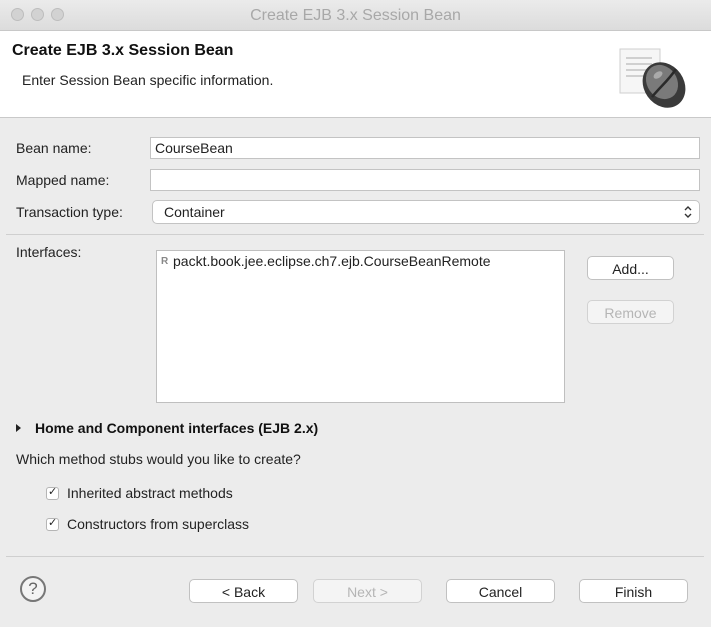 This screenshot has height=627, width=711. I want to click on interfaces-label: Interfaces:, so click(49, 252).